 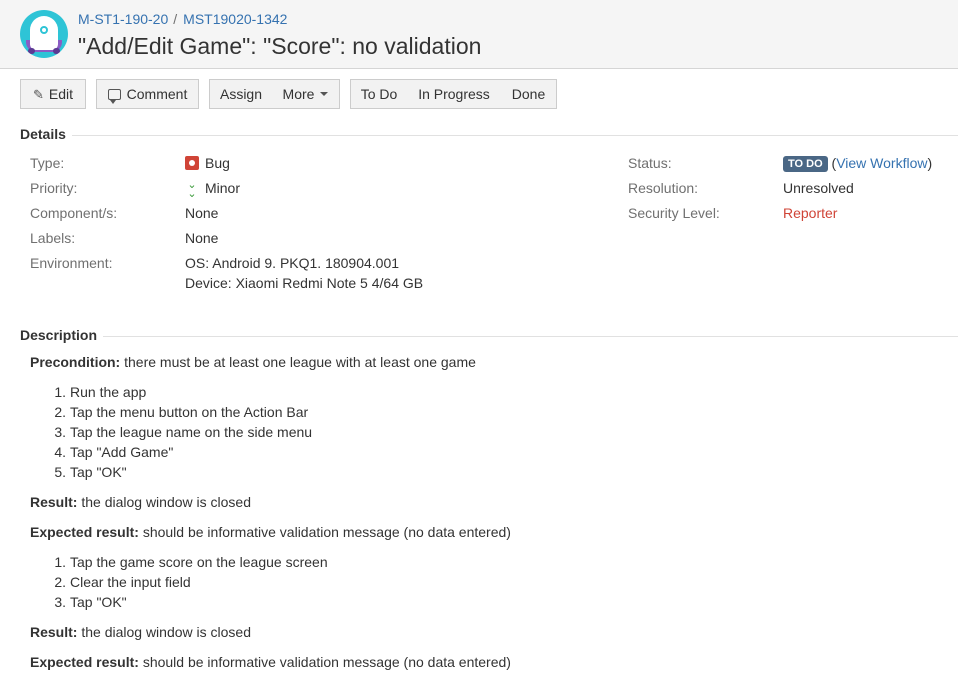 I want to click on comment-icon, so click(x=114, y=96).